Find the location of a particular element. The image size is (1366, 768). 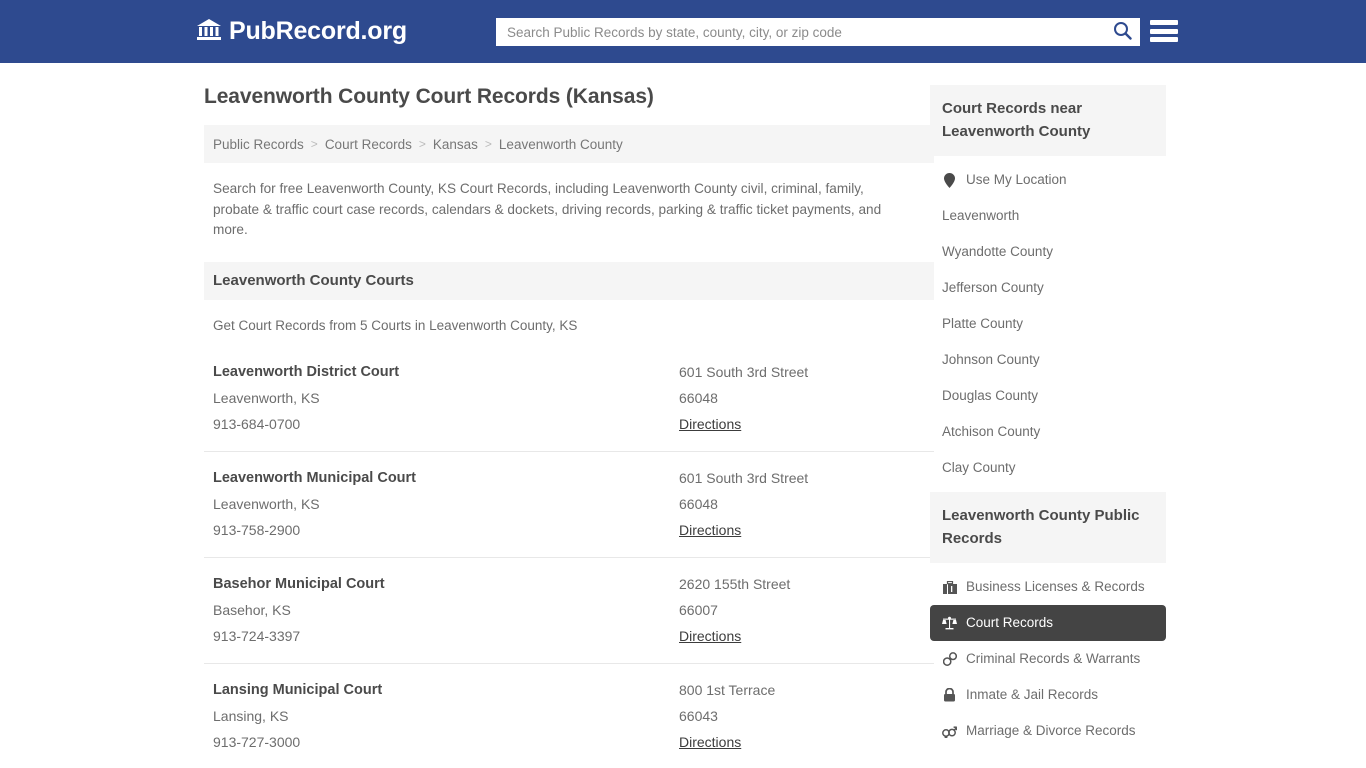

sidebar-item-label: Inmate & Jail Records is located at coordinates (1032, 694).